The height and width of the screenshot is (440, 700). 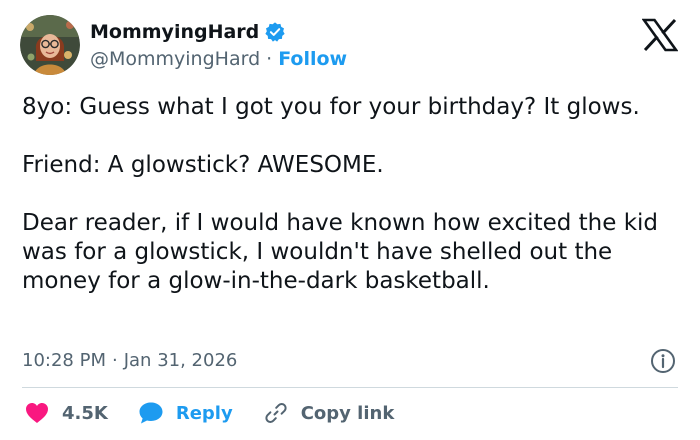 I want to click on like-button: 4.5K, so click(x=66, y=413).